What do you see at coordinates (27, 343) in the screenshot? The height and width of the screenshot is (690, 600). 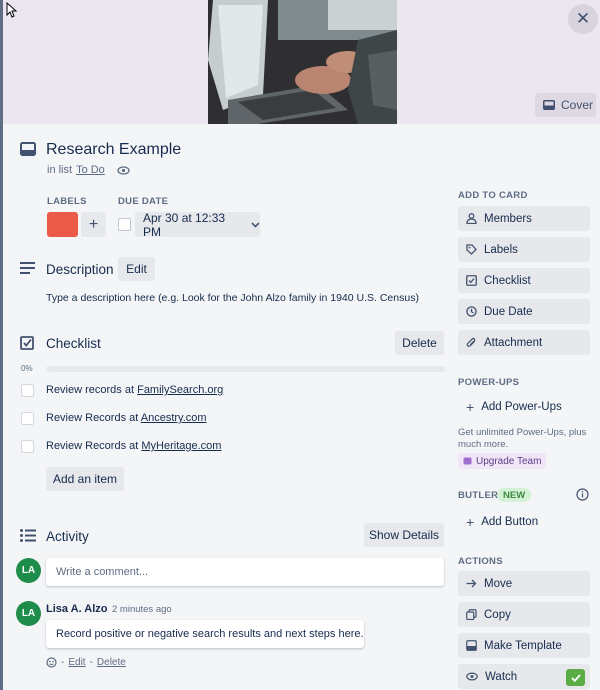 I see `checklist-icon` at bounding box center [27, 343].